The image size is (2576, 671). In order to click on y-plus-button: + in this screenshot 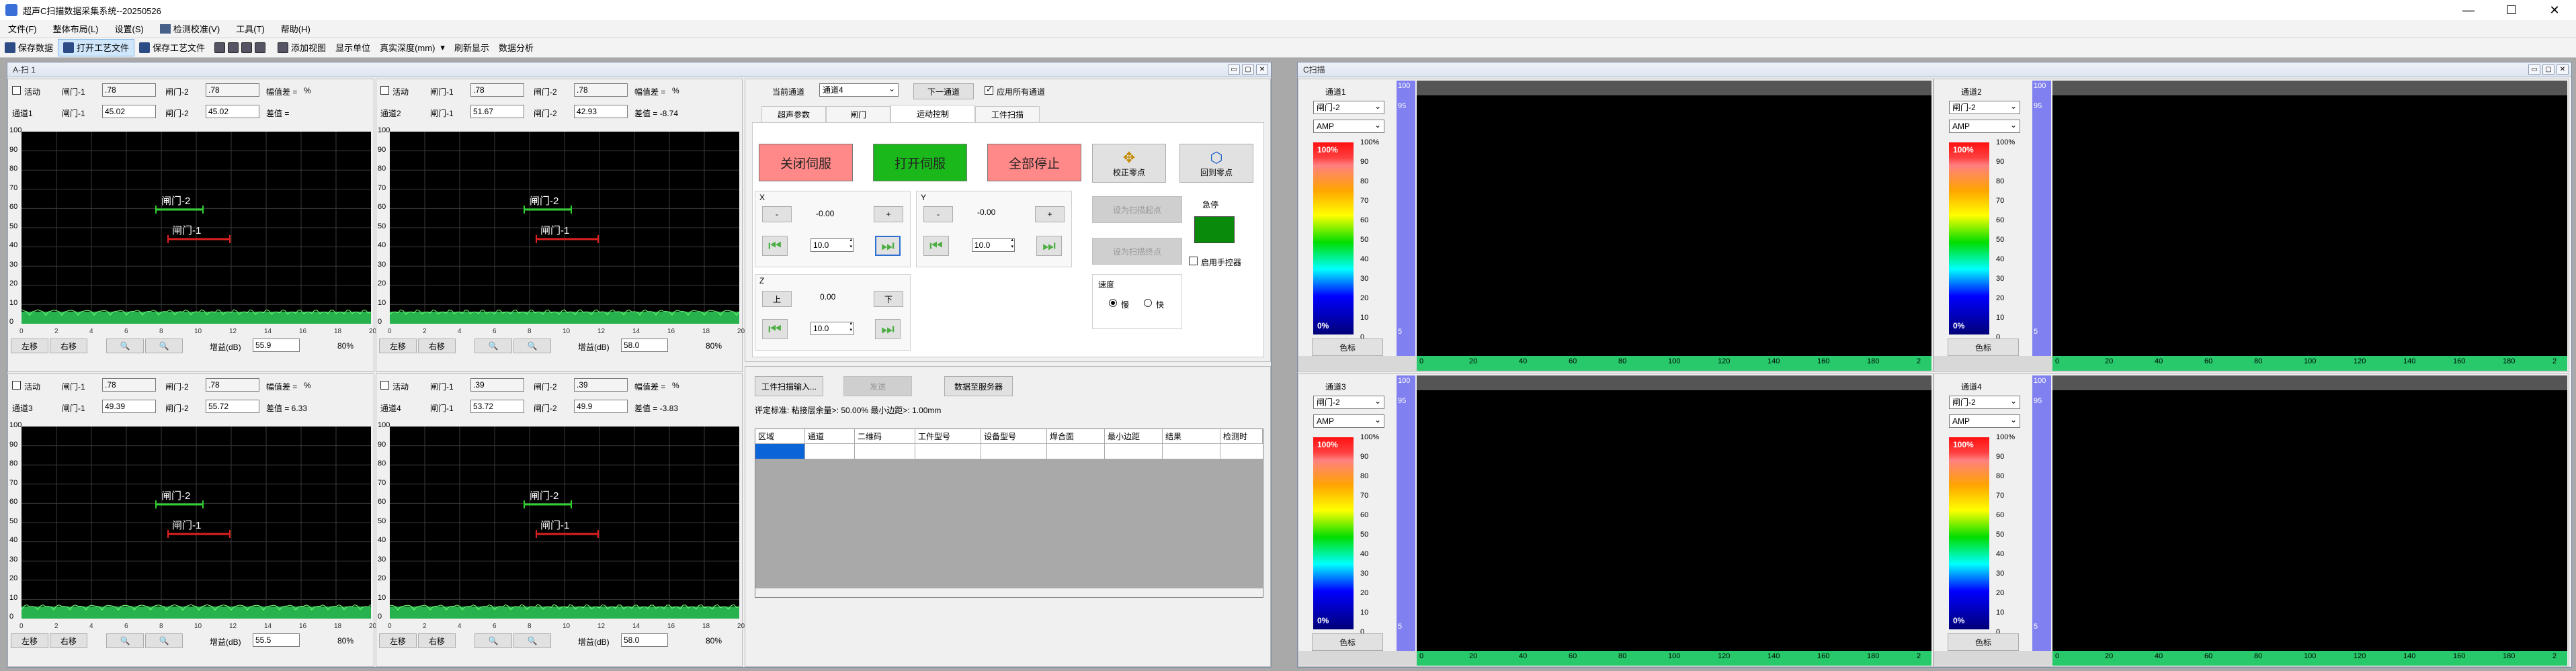, I will do `click(1050, 214)`.